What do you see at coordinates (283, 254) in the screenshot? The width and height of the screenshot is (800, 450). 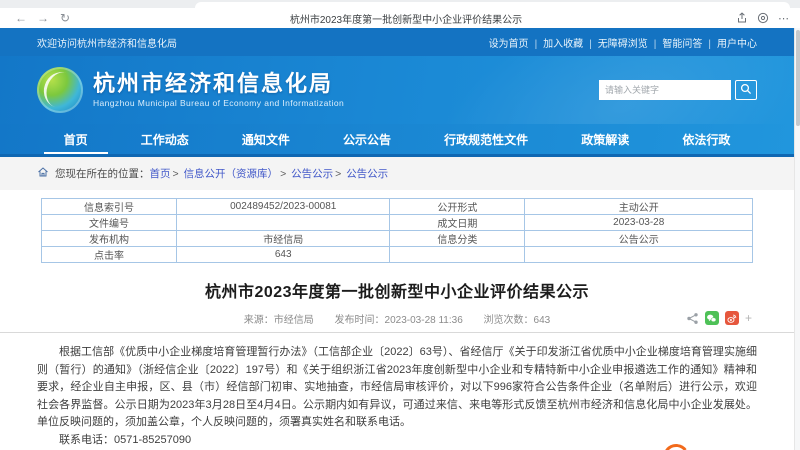 I see `info-value: 643` at bounding box center [283, 254].